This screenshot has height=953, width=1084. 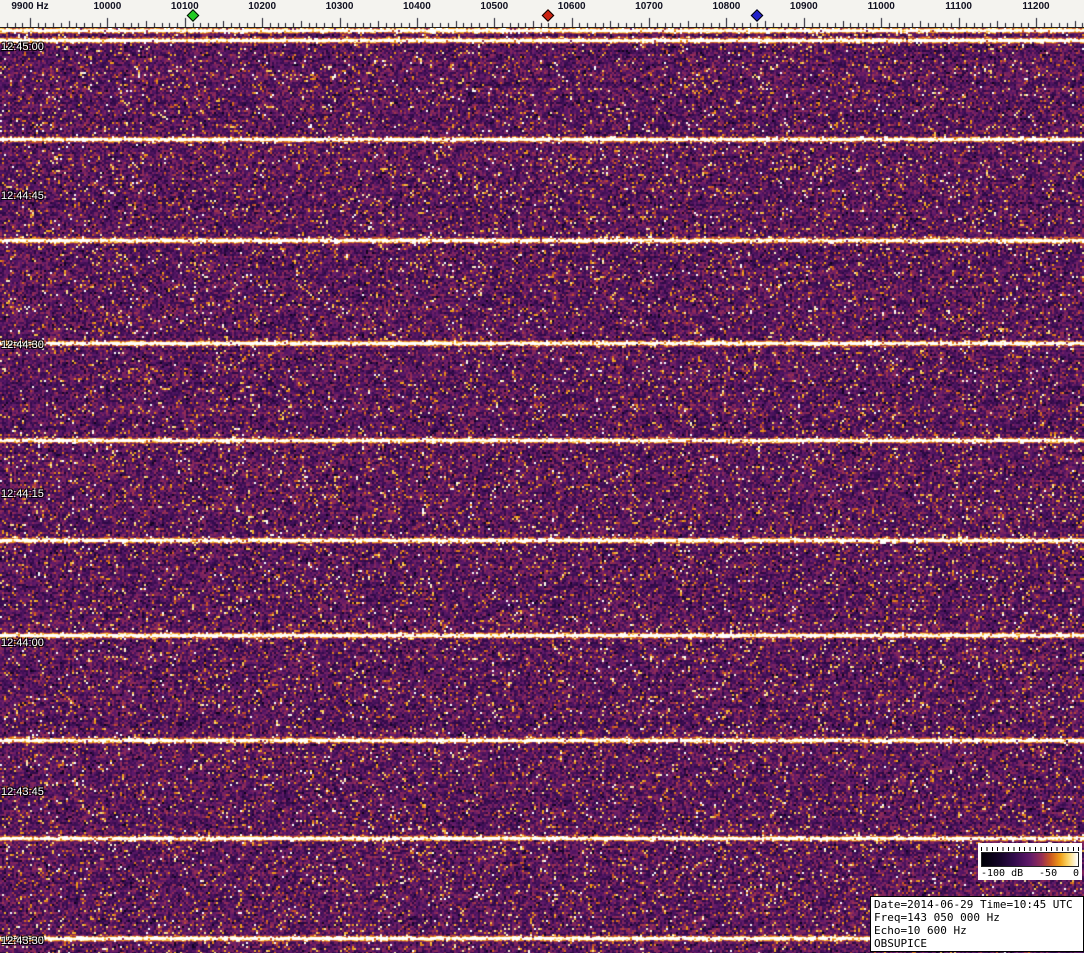 What do you see at coordinates (726, 6) in the screenshot?
I see `freq-tick-label: 10800` at bounding box center [726, 6].